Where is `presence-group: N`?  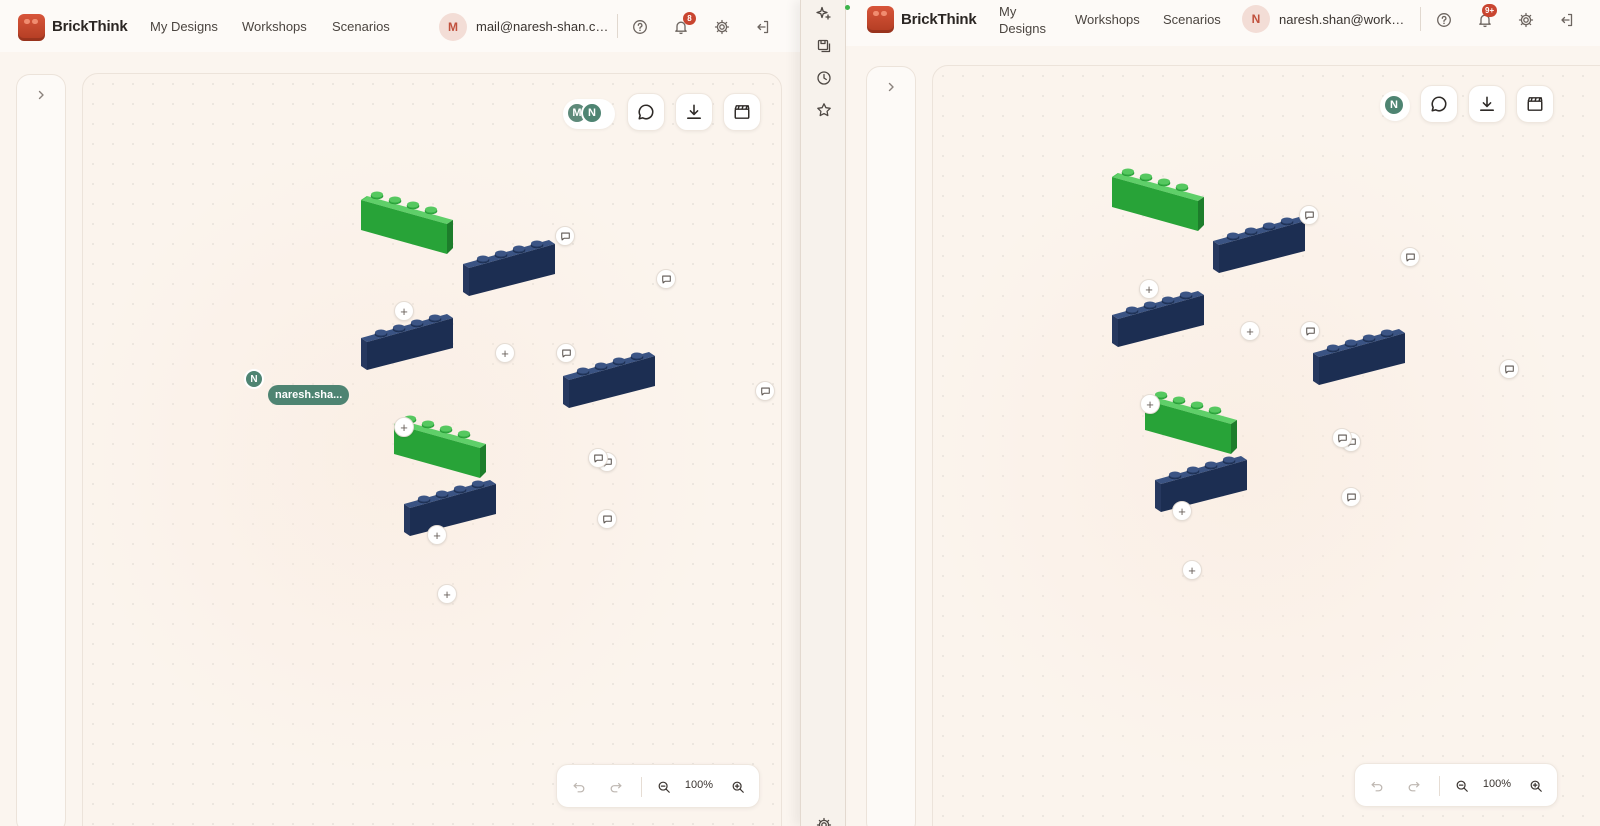 presence-group: N is located at coordinates (1395, 106).